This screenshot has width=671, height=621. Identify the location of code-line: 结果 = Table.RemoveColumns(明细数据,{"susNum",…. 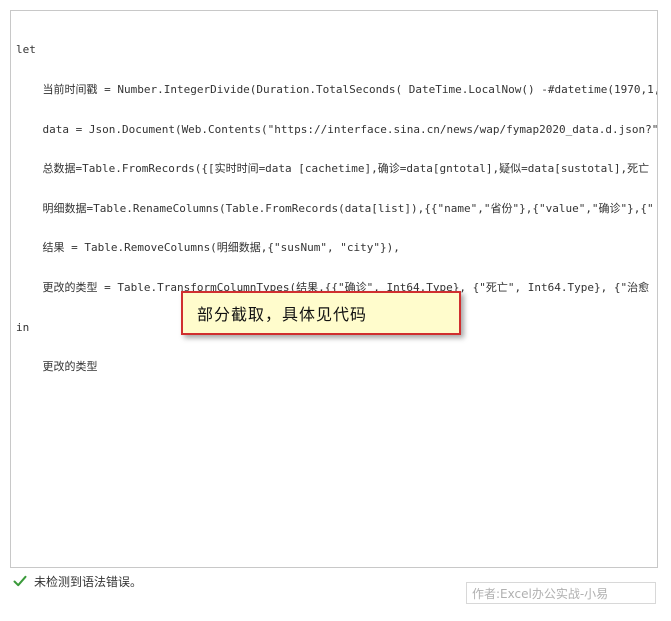
(208, 248).